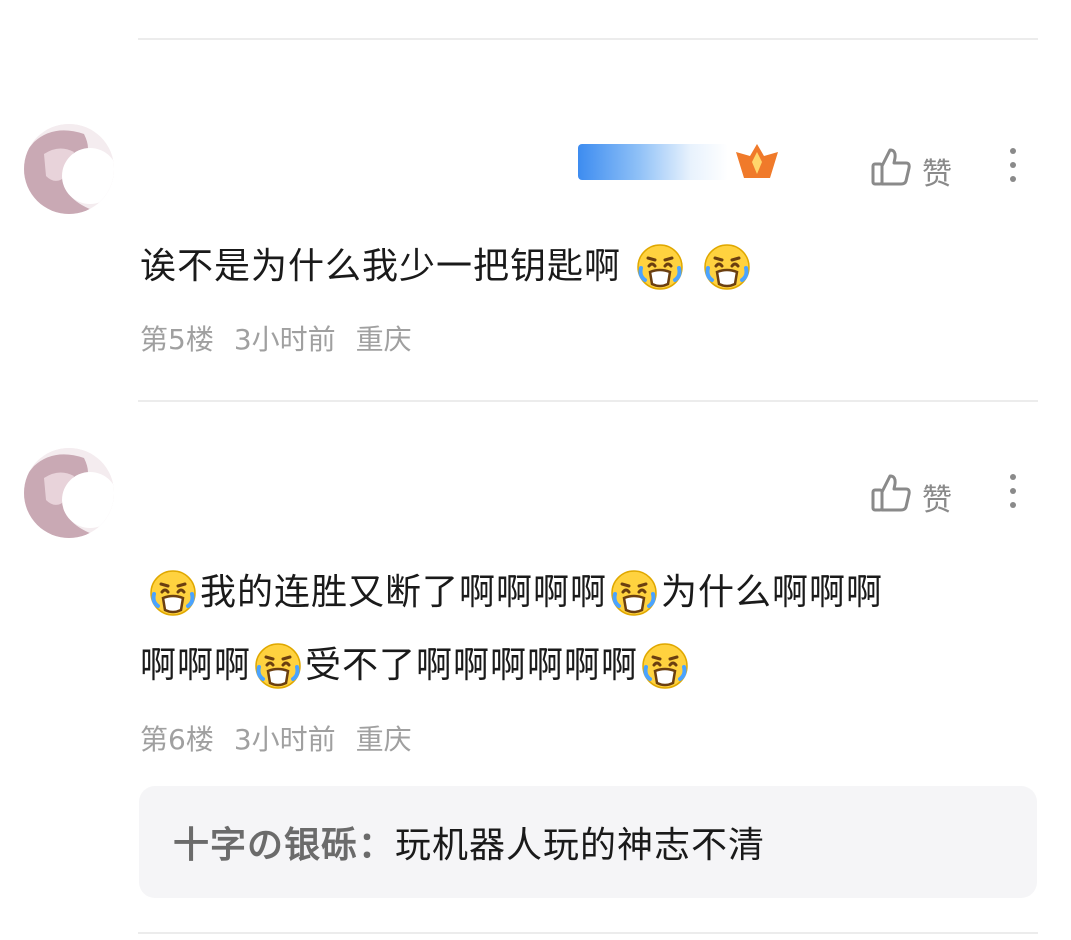 The image size is (1071, 940). I want to click on reply-text: 玩机器人玩的神志不清, so click(580, 845).